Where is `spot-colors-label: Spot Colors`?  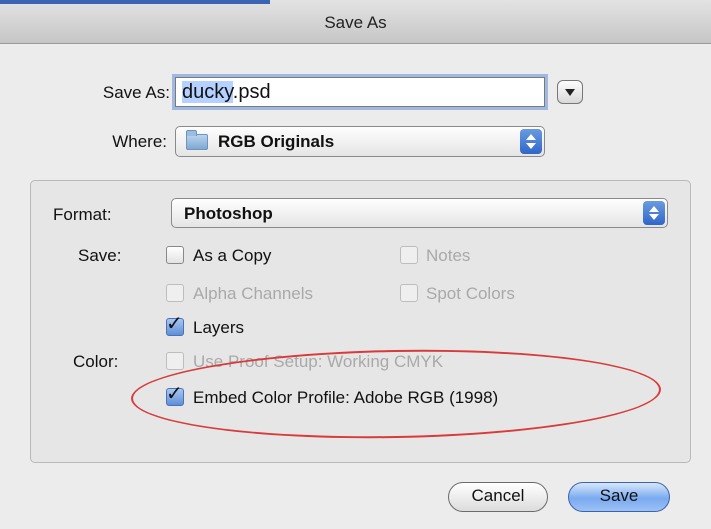
spot-colors-label: Spot Colors is located at coordinates (470, 293).